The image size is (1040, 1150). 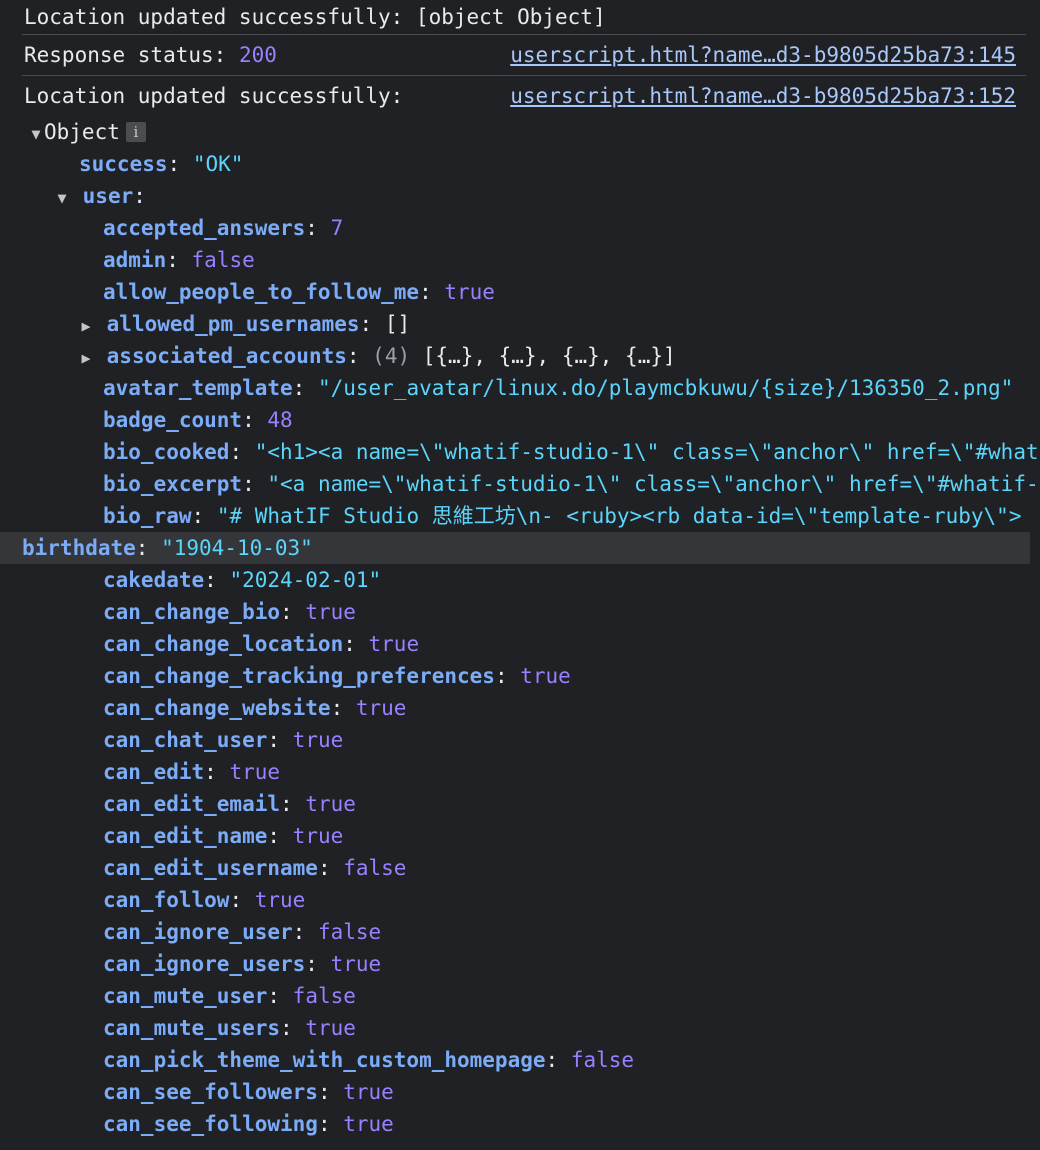 What do you see at coordinates (768, 55) in the screenshot?
I see `source-link: userscript.html?name…d3-b9805d25ba73:145` at bounding box center [768, 55].